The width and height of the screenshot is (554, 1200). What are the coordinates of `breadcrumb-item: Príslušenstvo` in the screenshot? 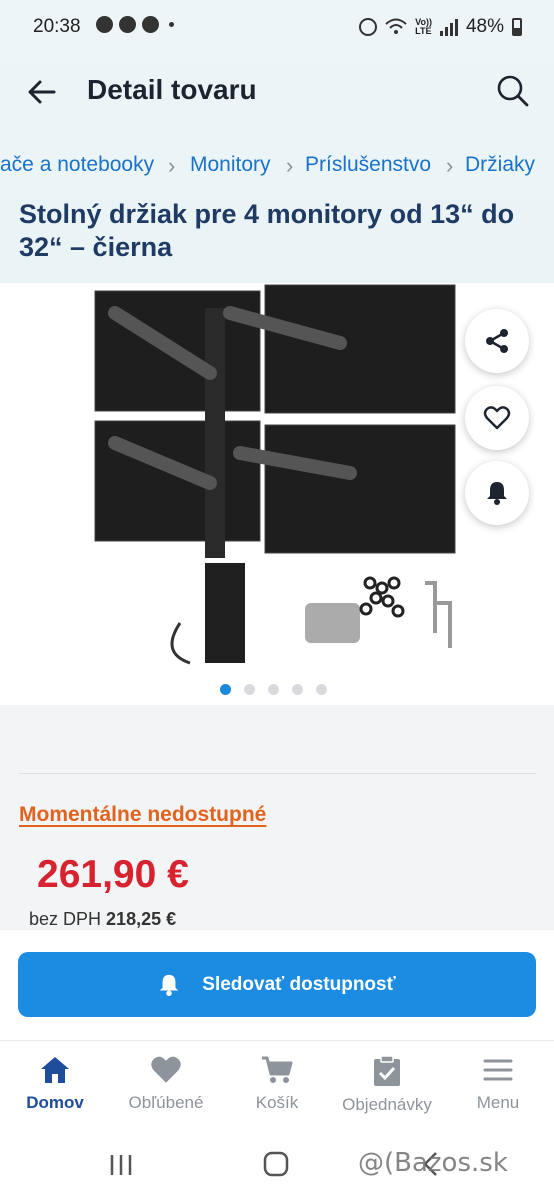 It's located at (368, 165).